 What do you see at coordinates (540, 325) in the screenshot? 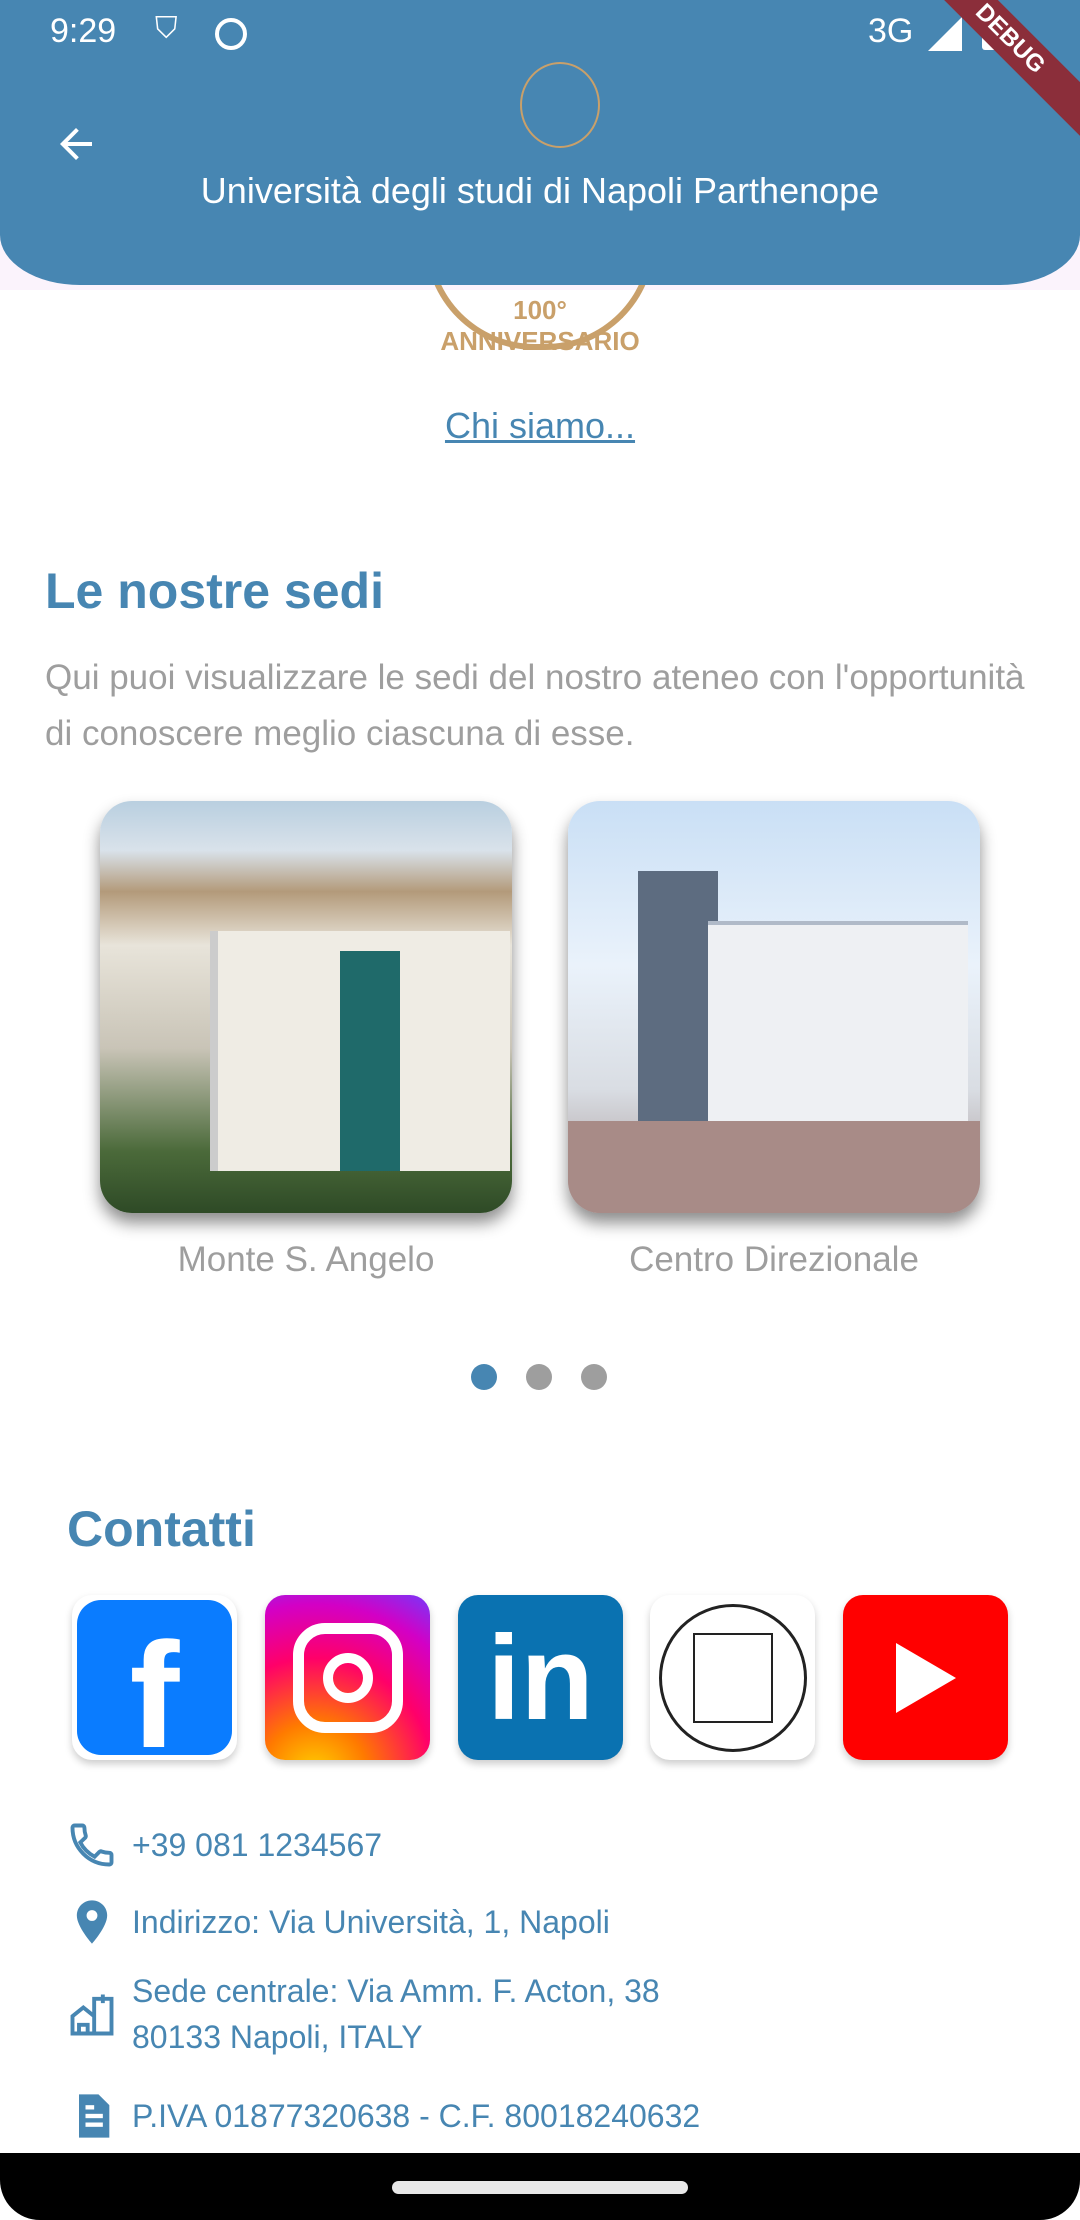
I see `logo-text: 100° ANNIVERSARIO` at bounding box center [540, 325].